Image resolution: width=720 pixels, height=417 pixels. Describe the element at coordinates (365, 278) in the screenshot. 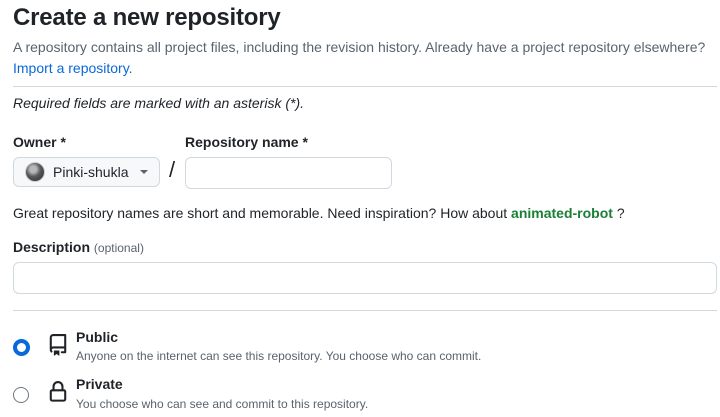

I see `description-input` at that location.